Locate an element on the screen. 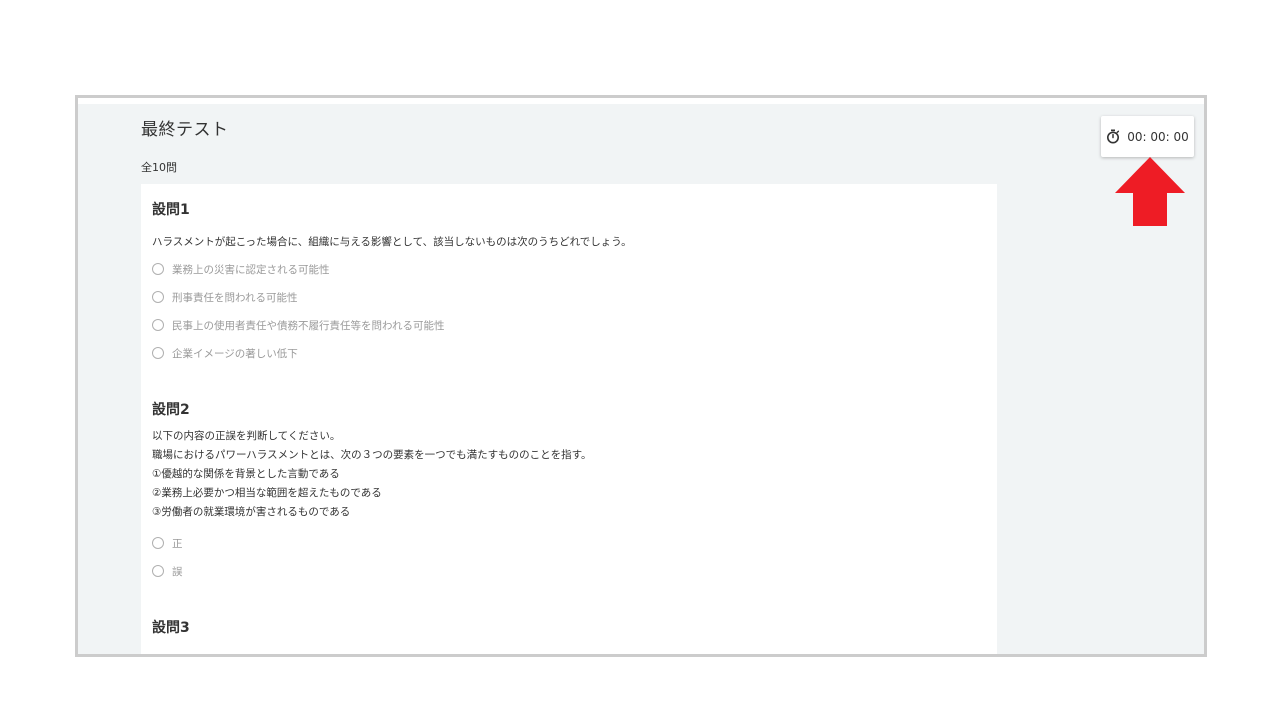  question-text-line: ③労働者の就業環境が害されるものである is located at coordinates (251, 512).